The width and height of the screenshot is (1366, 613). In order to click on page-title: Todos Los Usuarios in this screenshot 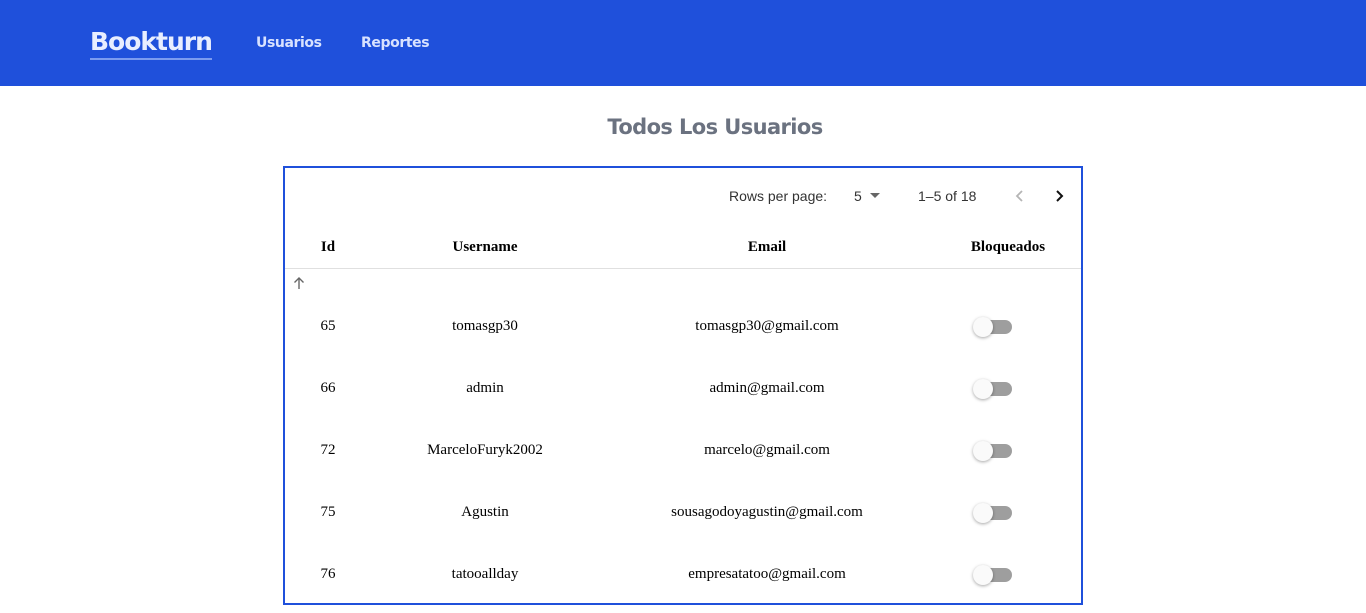, I will do `click(715, 127)`.